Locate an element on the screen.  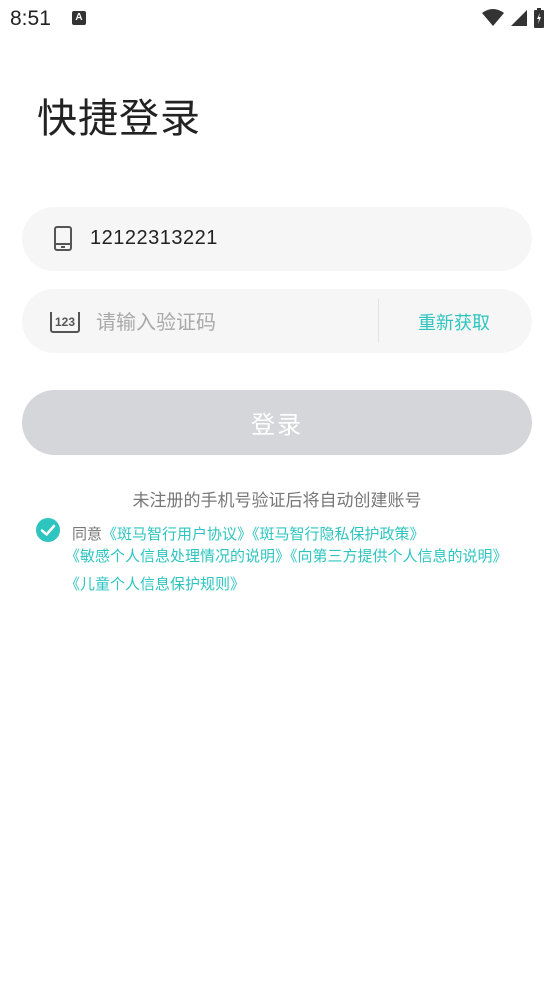
privacy-policy-link: 《斑马智行隐私保护政策》 is located at coordinates (338, 534).